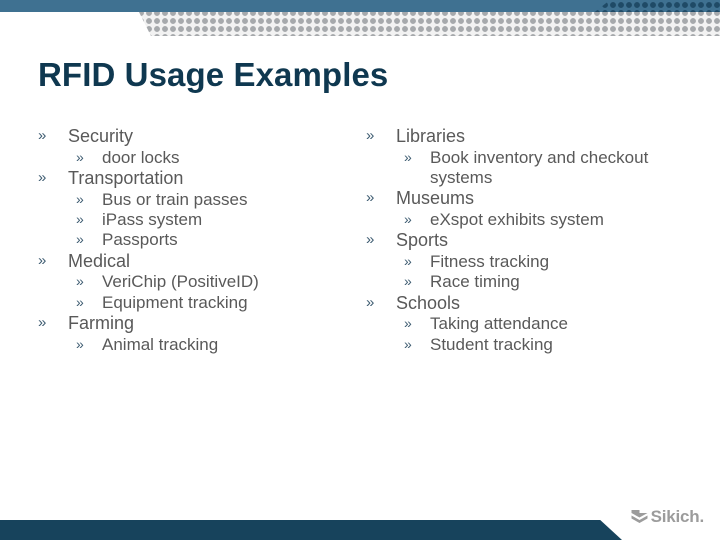 The height and width of the screenshot is (540, 720). I want to click on bullet-item-label: Farming, so click(101, 323).